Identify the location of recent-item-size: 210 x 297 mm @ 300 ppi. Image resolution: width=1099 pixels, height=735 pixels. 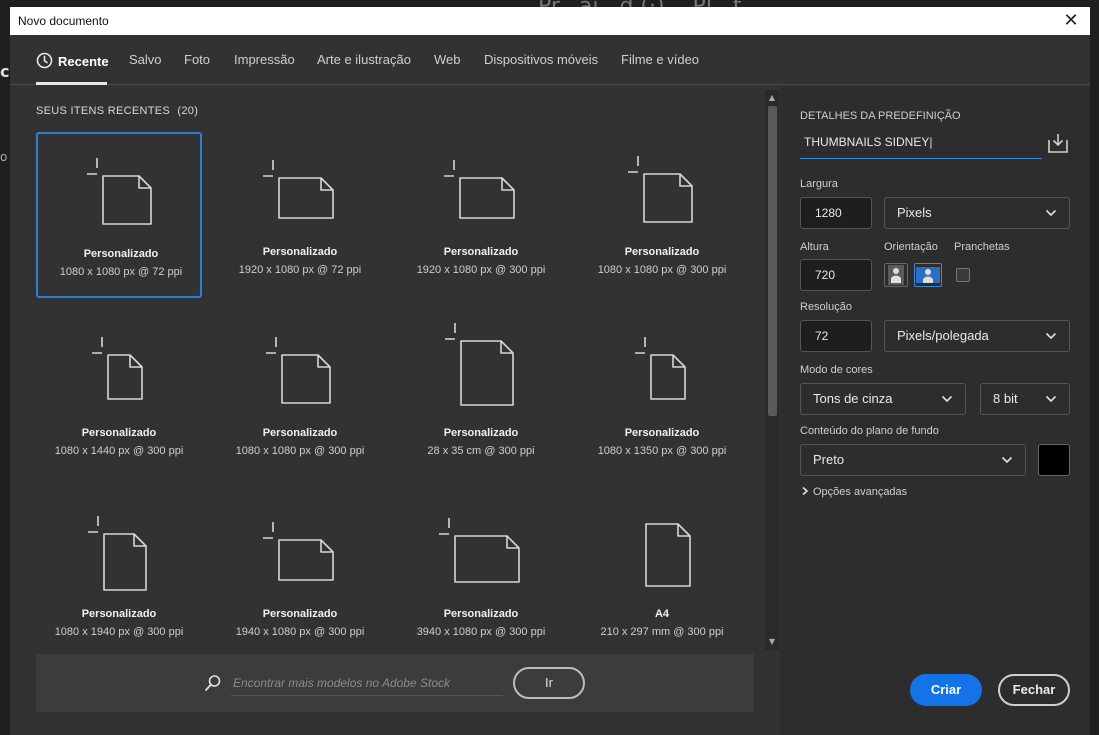
(662, 632).